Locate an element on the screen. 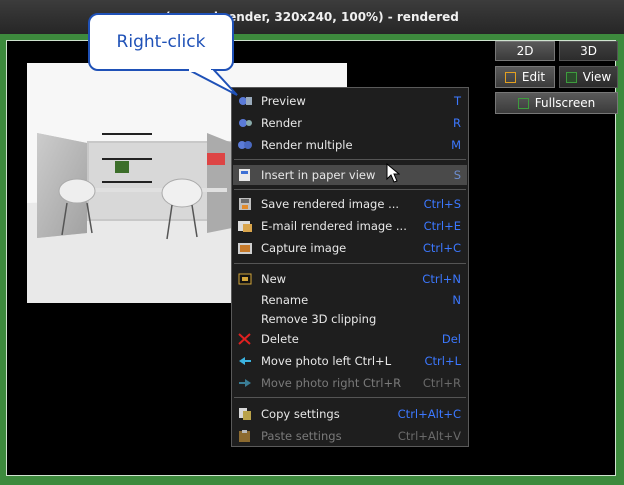 The height and width of the screenshot is (485, 624). edit-button: Edit is located at coordinates (525, 77).